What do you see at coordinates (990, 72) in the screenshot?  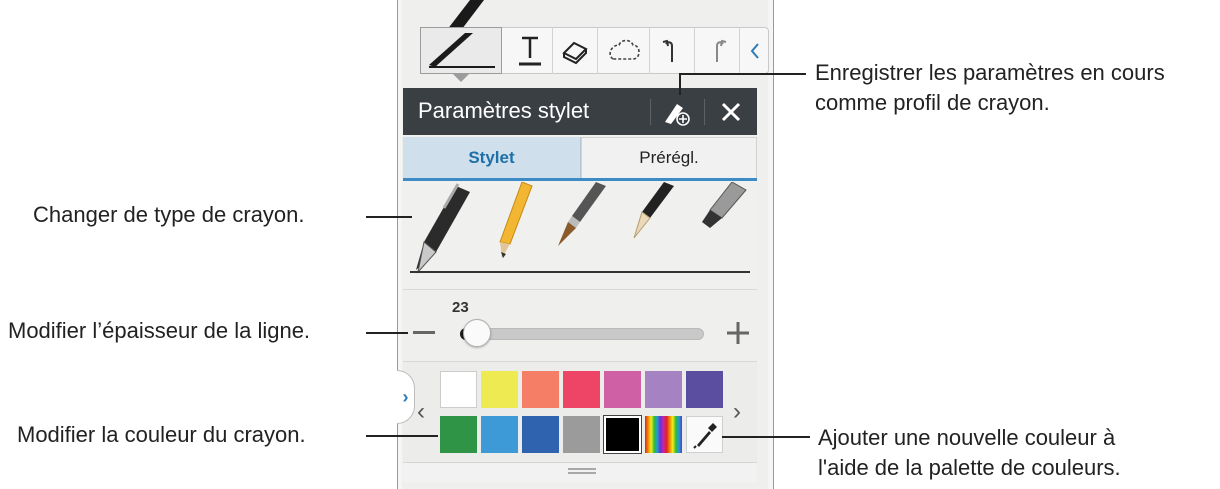 I see `annotation-save-profile-line1: Enregistrer les paramètres en cours` at bounding box center [990, 72].